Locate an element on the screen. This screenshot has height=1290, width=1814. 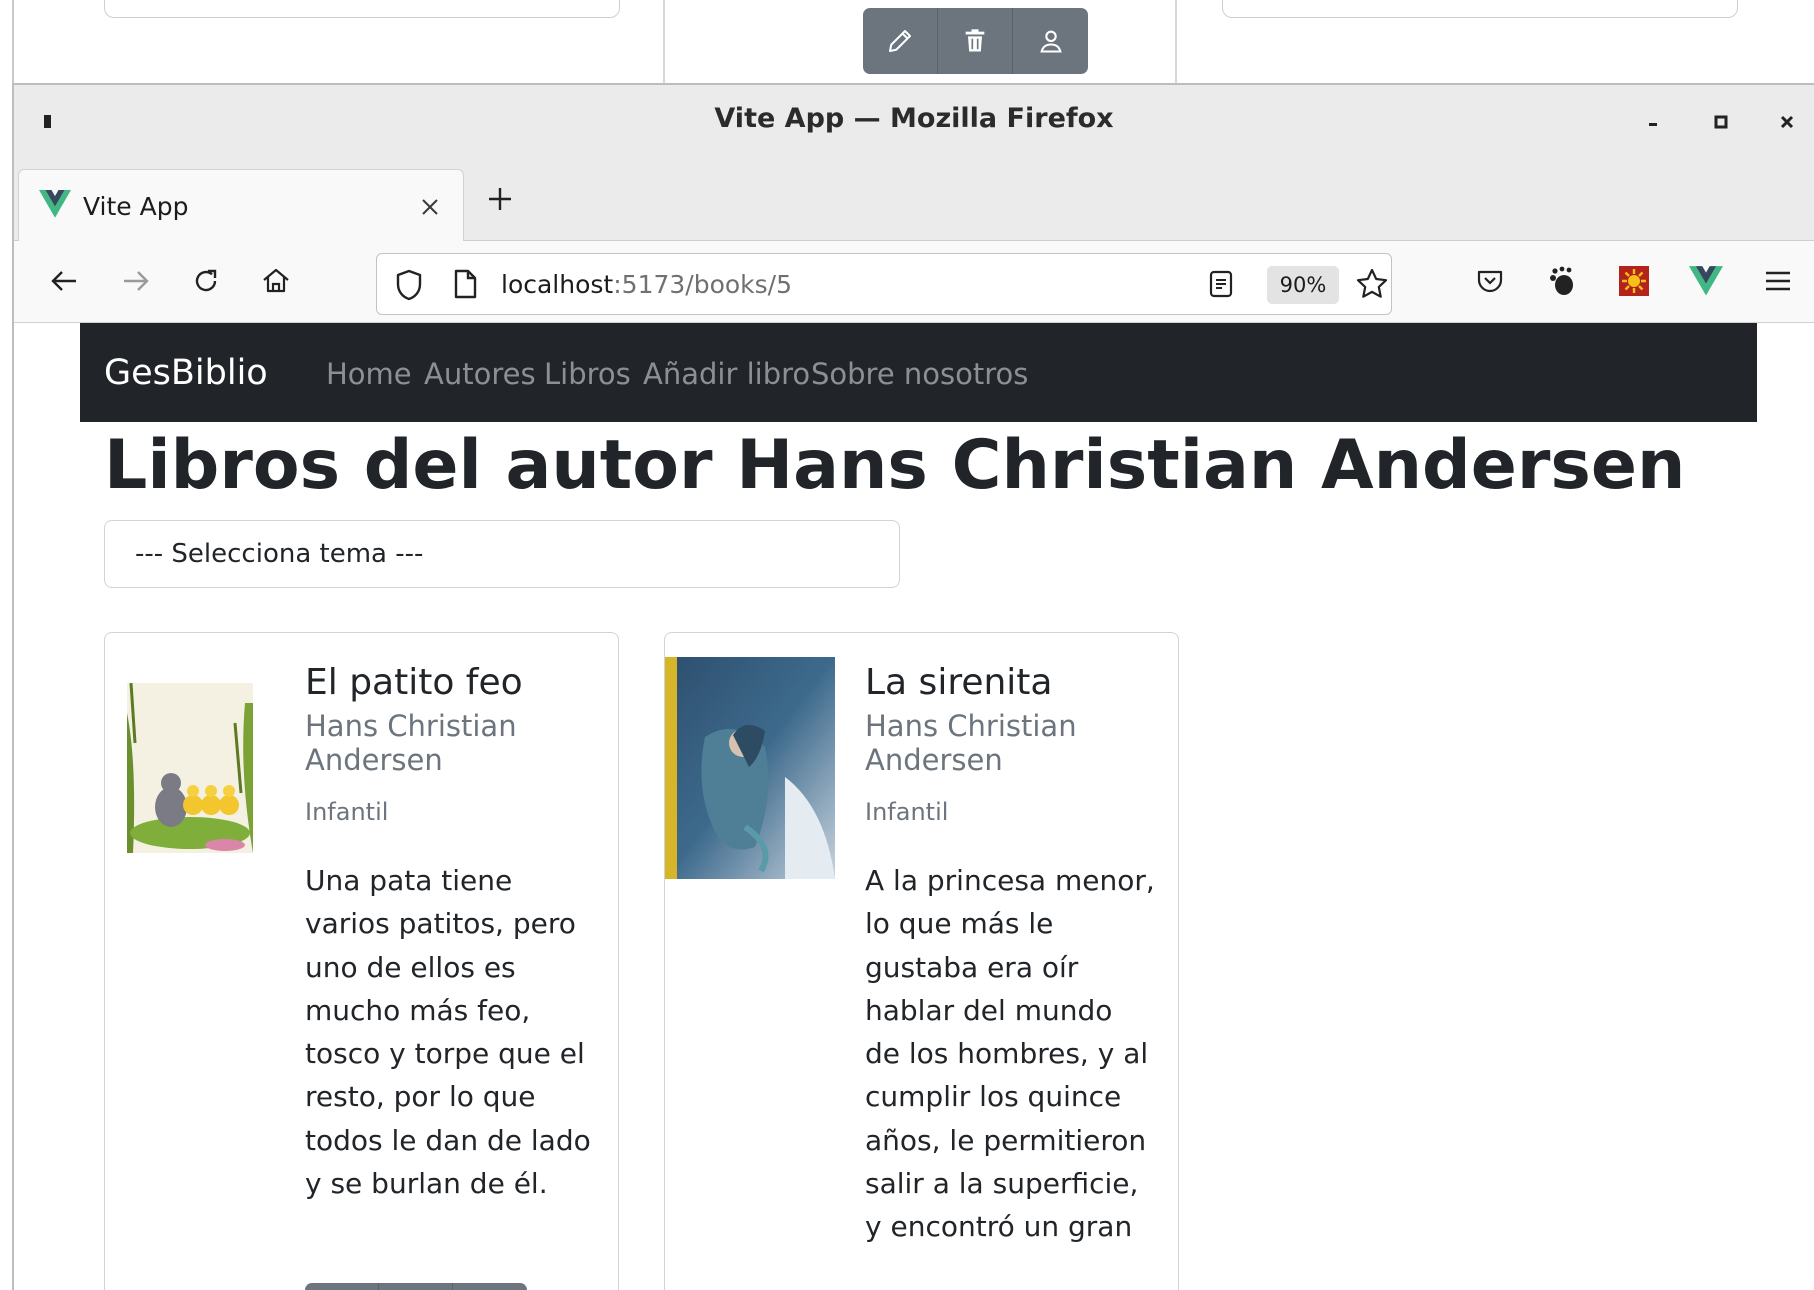
tab-strip: Vite App is located at coordinates (914, 200).